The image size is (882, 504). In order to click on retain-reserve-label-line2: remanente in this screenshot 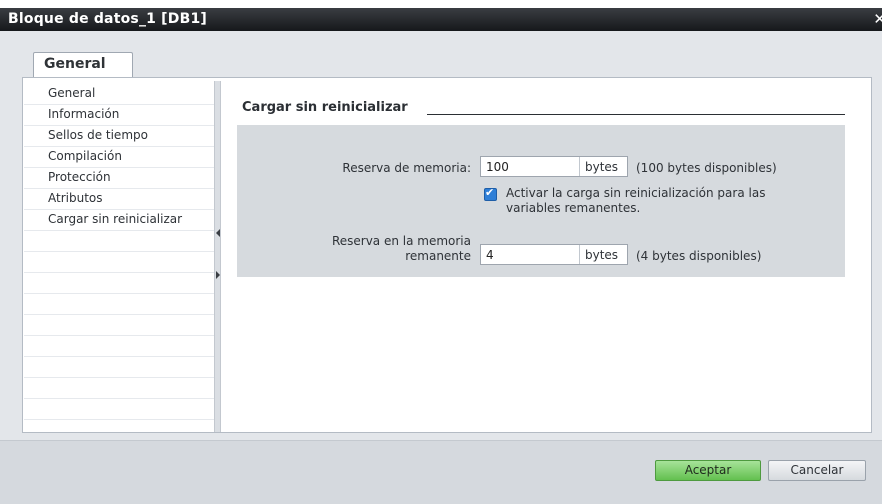, I will do `click(438, 256)`.